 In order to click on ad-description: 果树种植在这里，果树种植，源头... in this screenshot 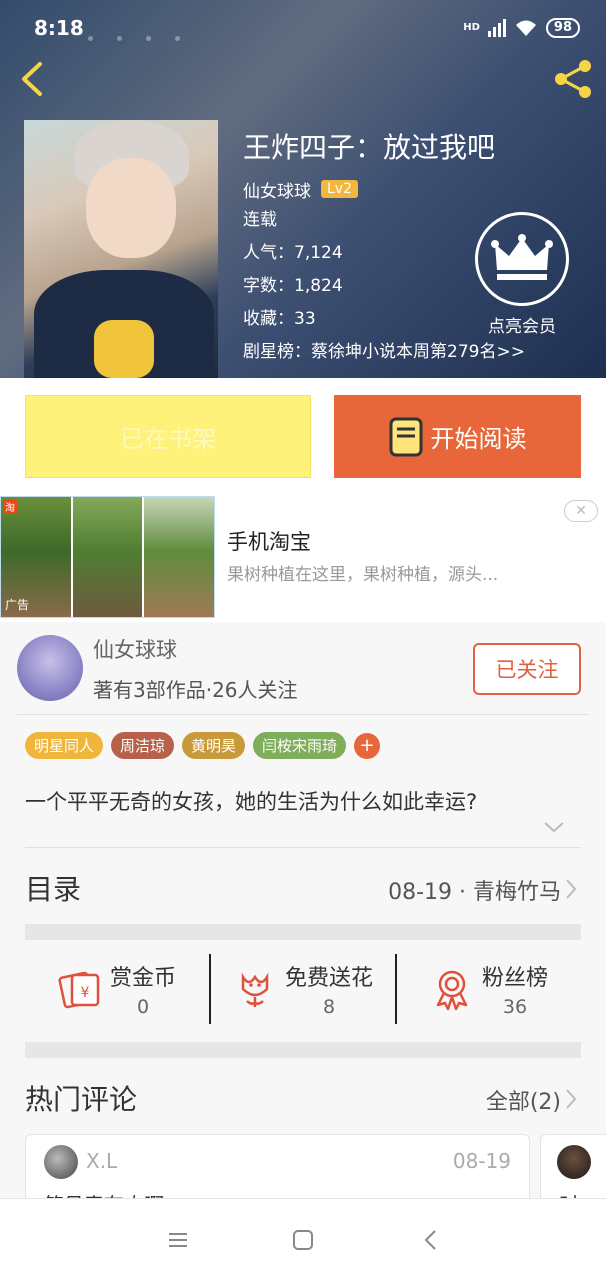, I will do `click(392, 572)`.